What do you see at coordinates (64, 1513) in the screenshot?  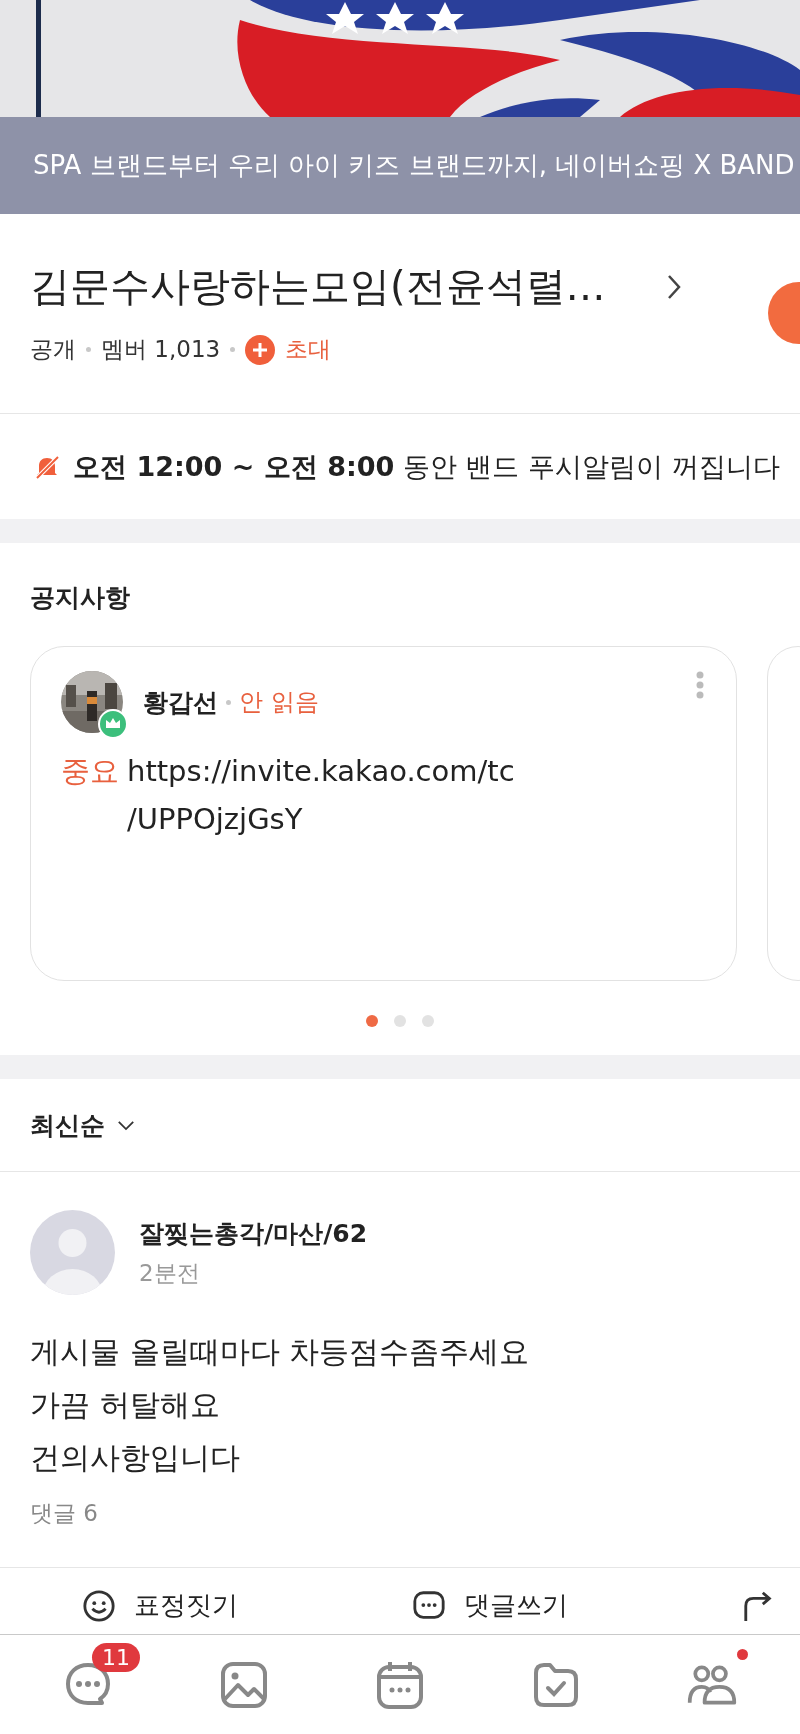 I see `comment-count: 댓글 6` at bounding box center [64, 1513].